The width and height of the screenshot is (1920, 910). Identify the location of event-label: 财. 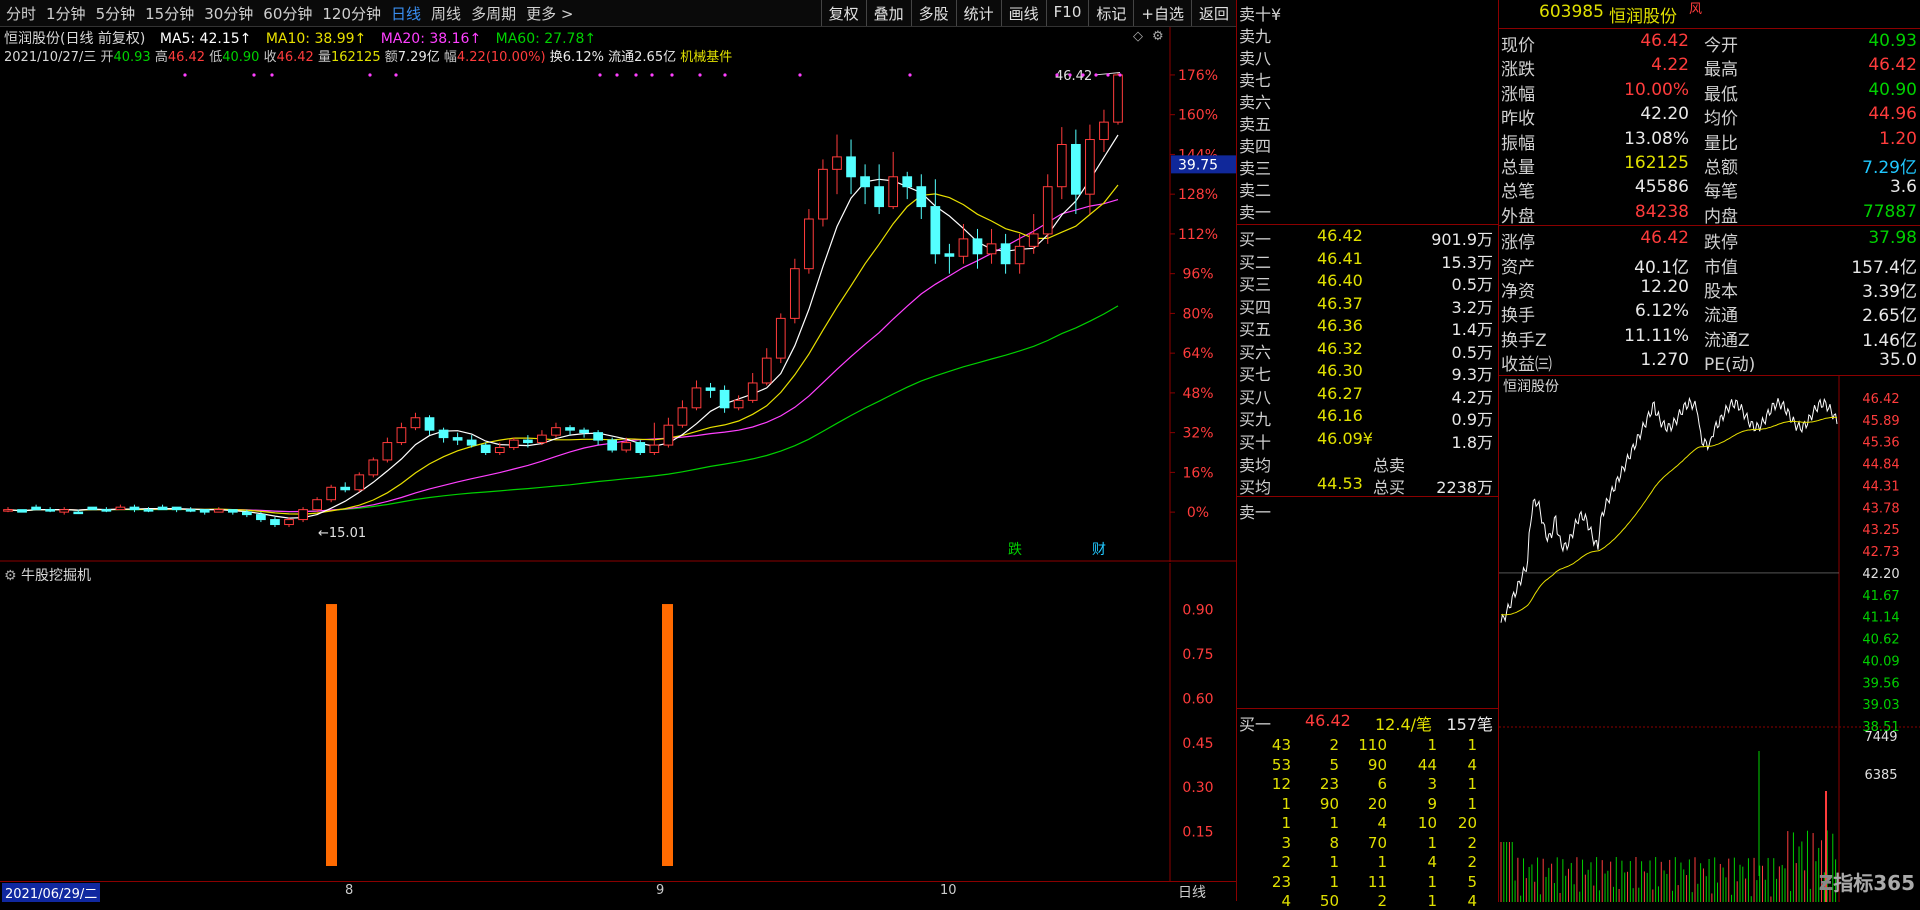
(1099, 550).